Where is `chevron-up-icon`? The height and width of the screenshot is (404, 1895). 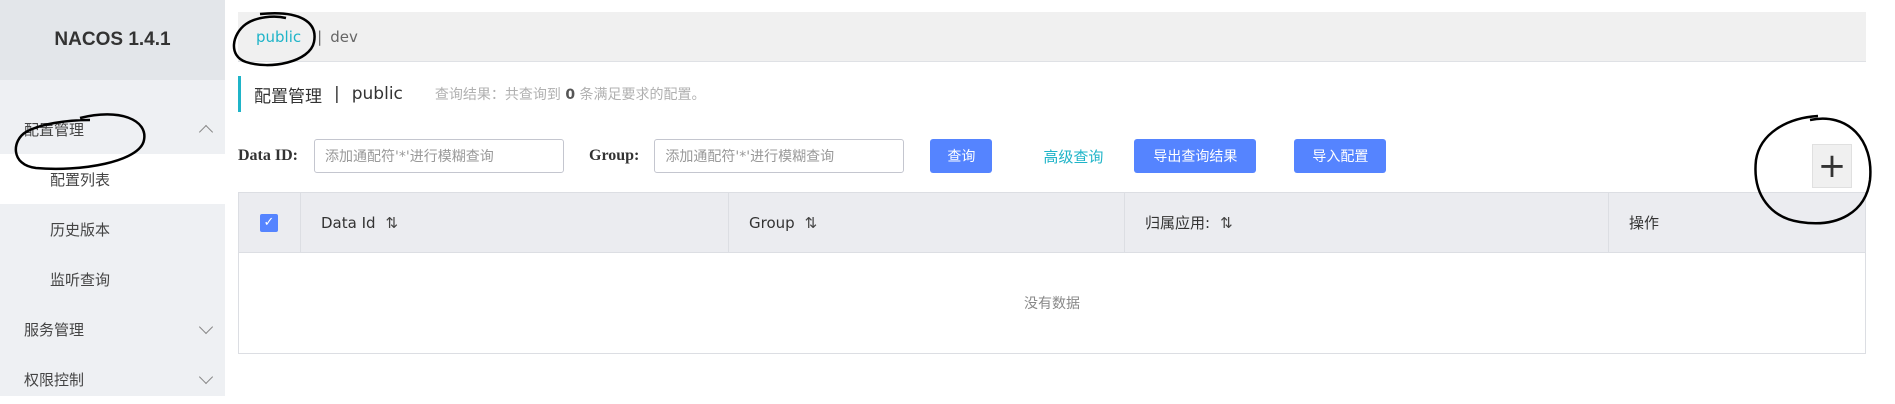
chevron-up-icon is located at coordinates (206, 131).